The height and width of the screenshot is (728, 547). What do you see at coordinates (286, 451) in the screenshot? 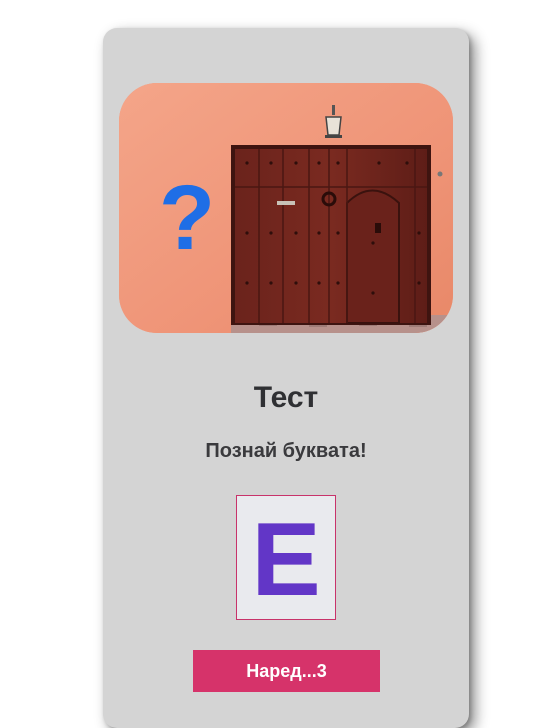
I see `page-subtitle: Познай буквата!` at bounding box center [286, 451].